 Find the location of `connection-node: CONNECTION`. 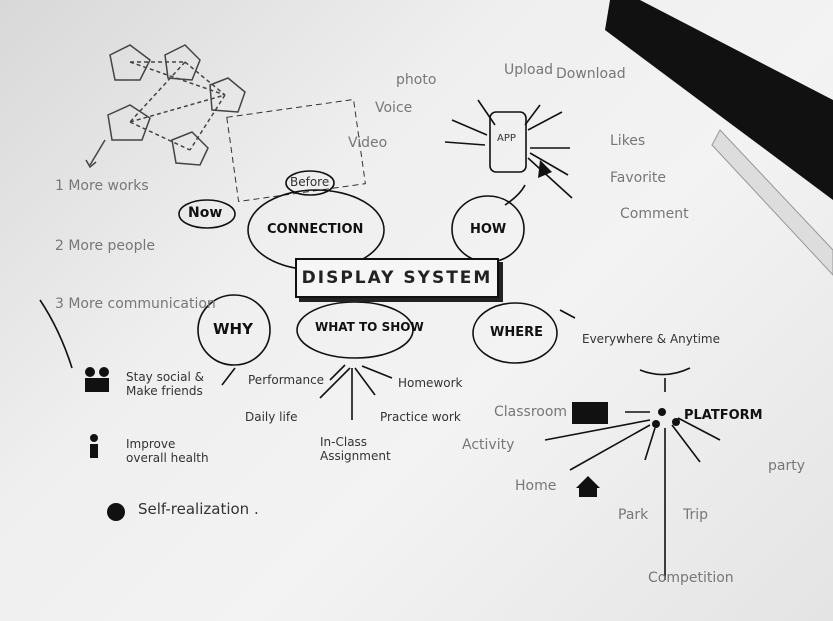

connection-node: CONNECTION is located at coordinates (315, 229).